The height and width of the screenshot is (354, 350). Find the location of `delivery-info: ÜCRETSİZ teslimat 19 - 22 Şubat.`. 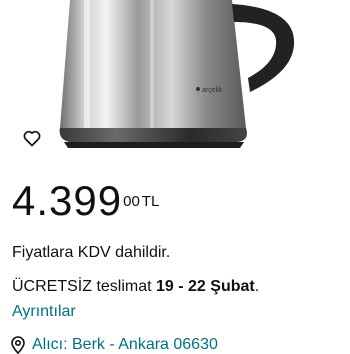

delivery-info: ÜCRETSİZ teslimat 19 - 22 Şubat. is located at coordinates (135, 287).